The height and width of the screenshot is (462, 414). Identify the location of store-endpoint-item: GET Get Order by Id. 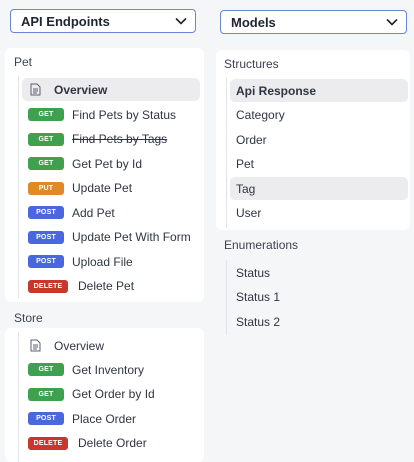
(111, 394).